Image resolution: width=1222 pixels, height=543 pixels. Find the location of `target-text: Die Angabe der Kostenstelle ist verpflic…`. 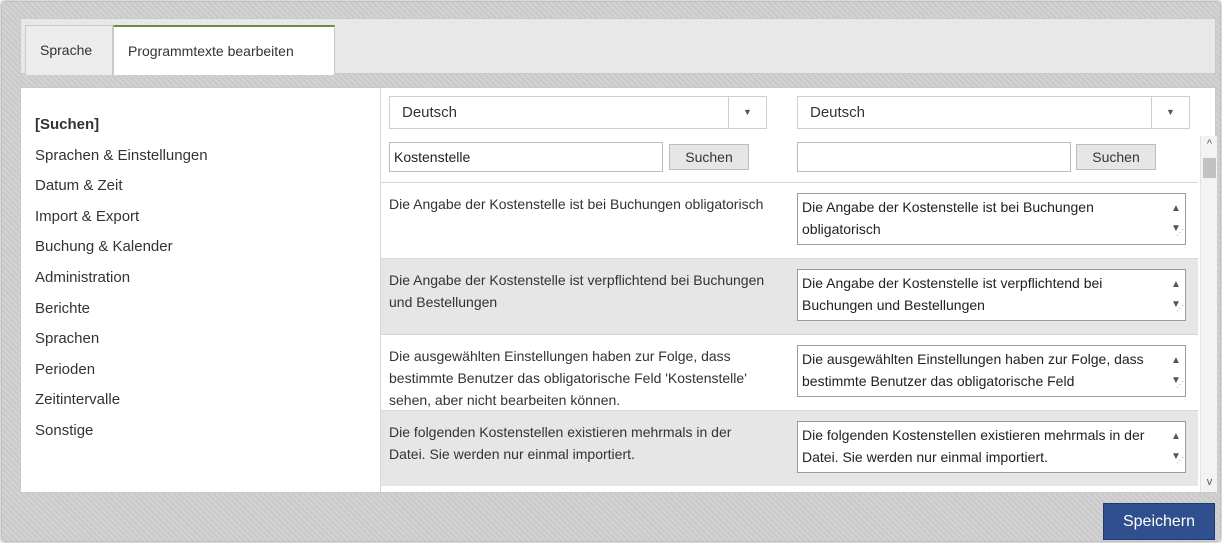

target-text: Die Angabe der Kostenstelle ist verpflic… is located at coordinates (952, 294).